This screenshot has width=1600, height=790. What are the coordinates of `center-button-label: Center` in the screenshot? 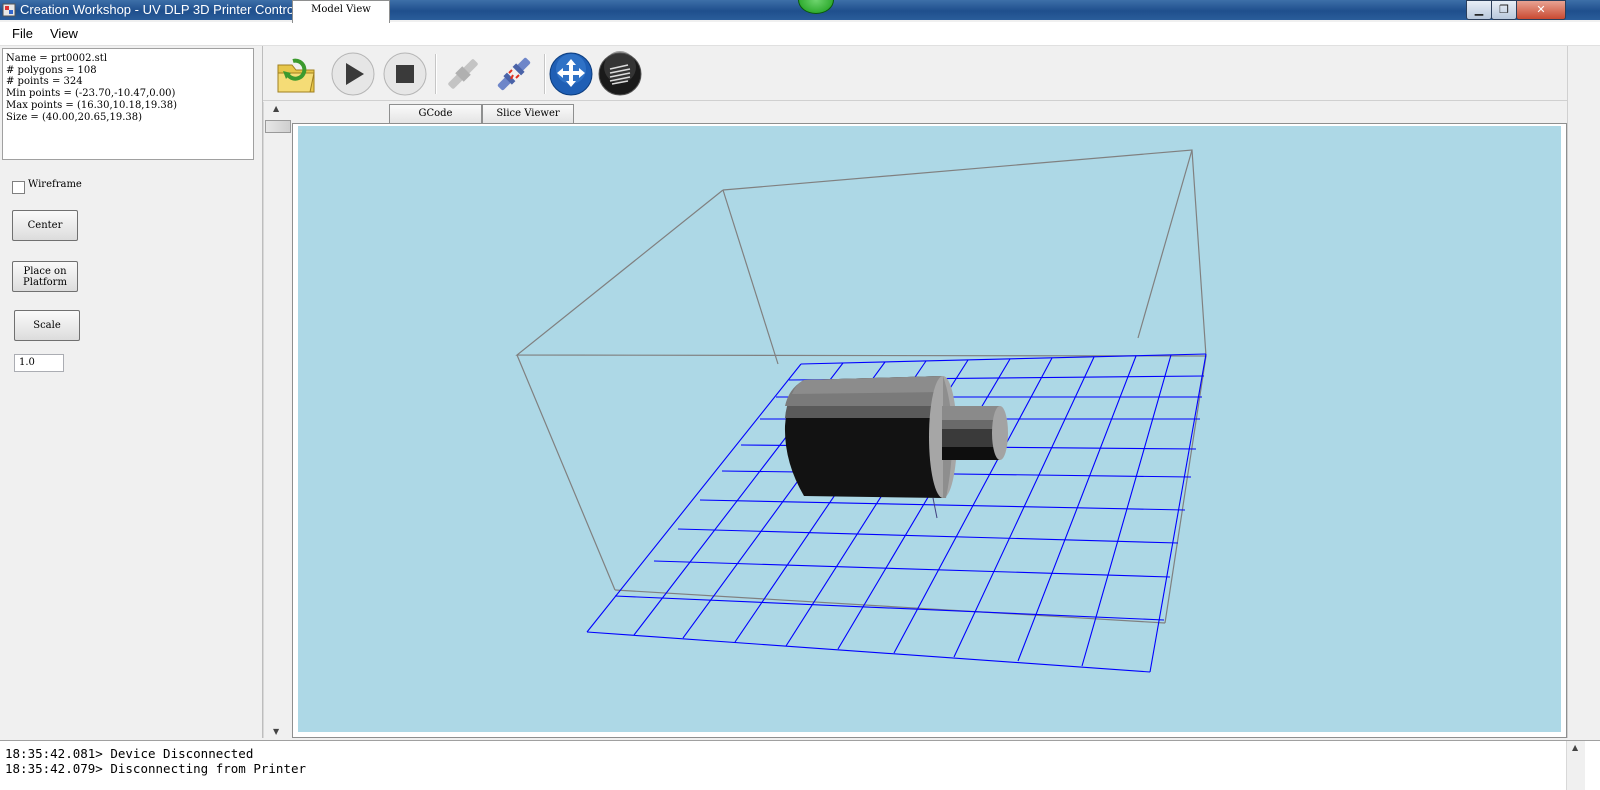 It's located at (45, 225).